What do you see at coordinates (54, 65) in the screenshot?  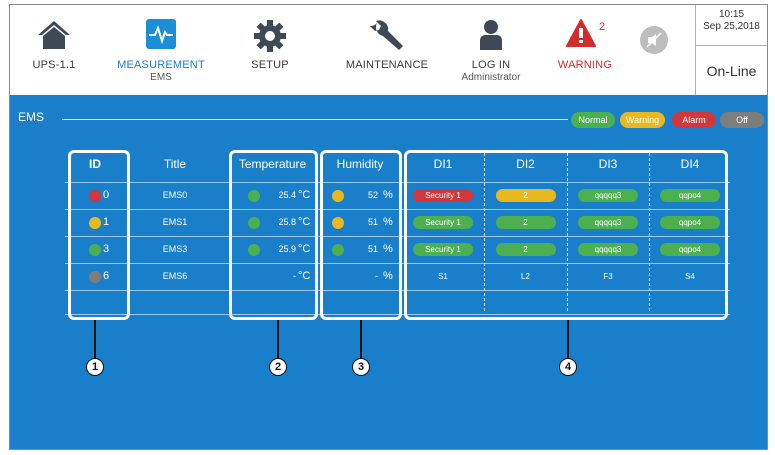 I see `nav-ups-label: UPS-1.1` at bounding box center [54, 65].